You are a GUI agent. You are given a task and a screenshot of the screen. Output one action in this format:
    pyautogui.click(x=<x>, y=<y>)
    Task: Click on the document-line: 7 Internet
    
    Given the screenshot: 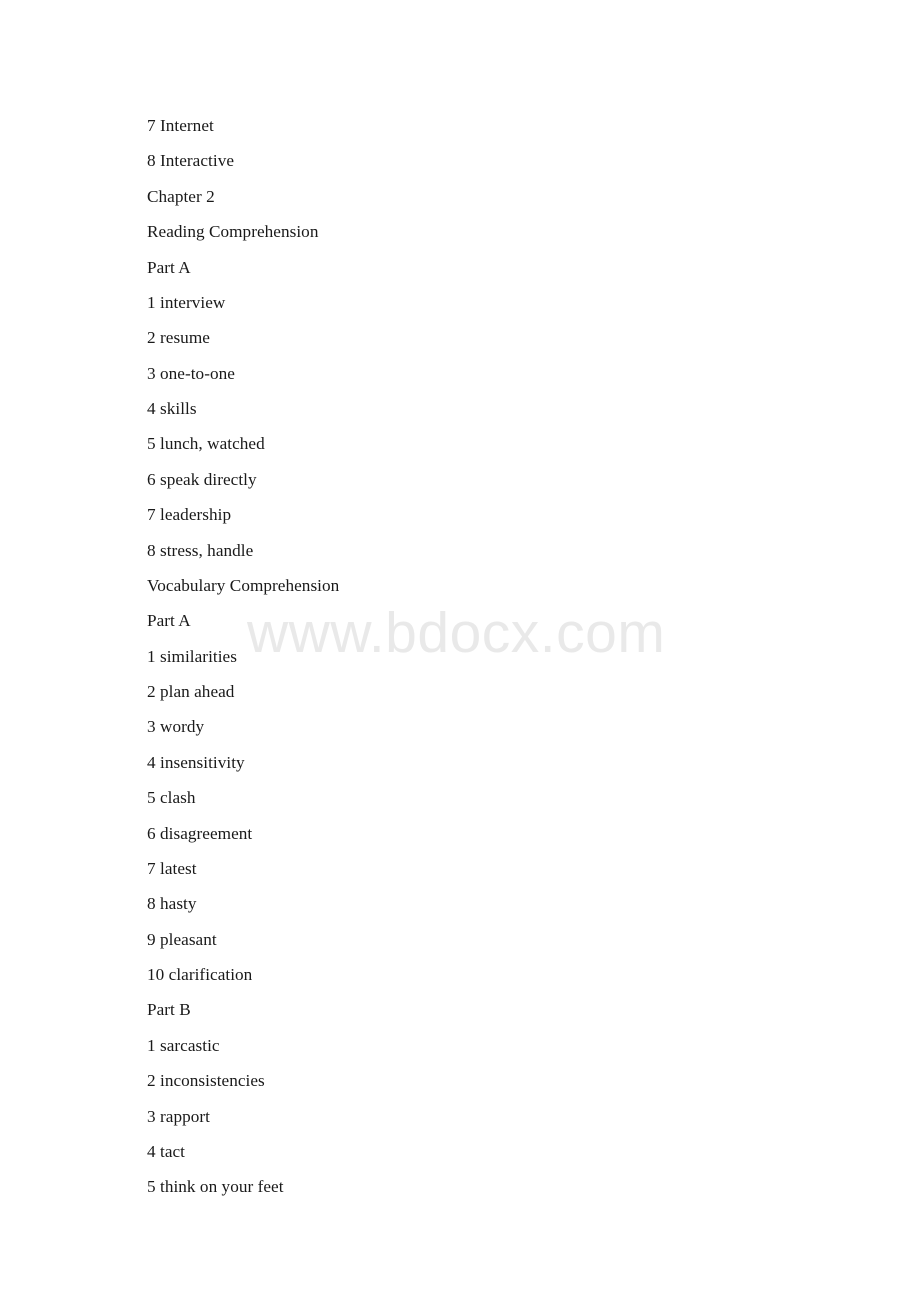 What is the action you would take?
    pyautogui.click(x=180, y=125)
    